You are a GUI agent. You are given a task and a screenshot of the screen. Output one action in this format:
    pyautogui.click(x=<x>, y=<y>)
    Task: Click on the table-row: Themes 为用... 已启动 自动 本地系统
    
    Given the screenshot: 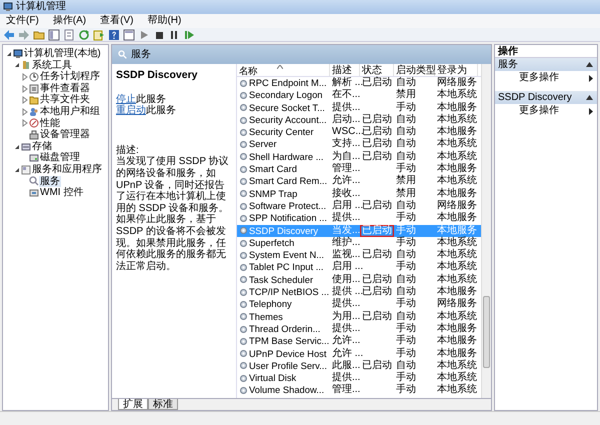 What is the action you would take?
    pyautogui.click(x=359, y=316)
    